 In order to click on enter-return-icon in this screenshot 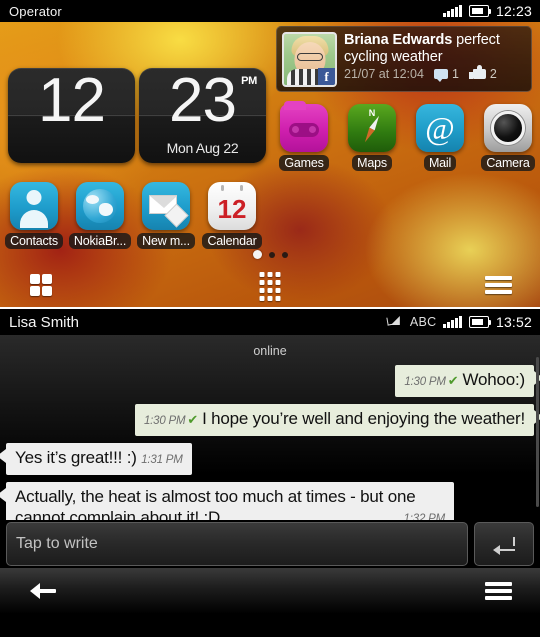, I will do `click(504, 546)`.